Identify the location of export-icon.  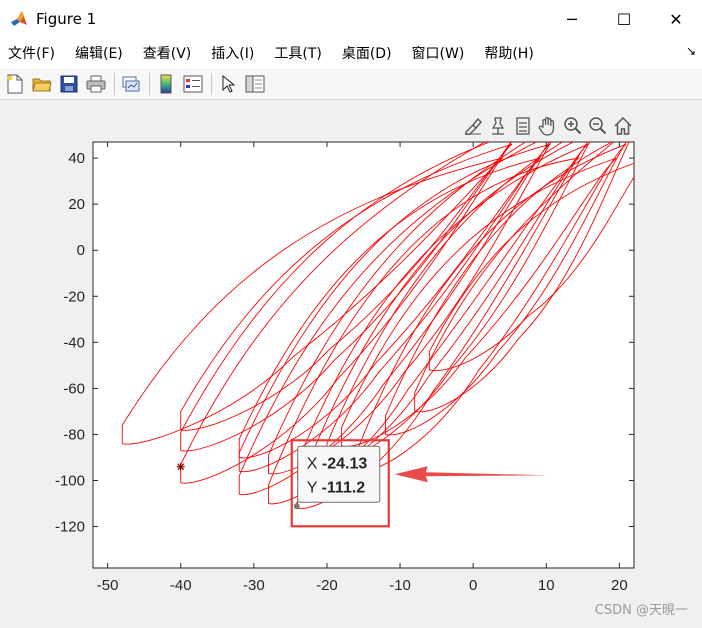
(522, 126).